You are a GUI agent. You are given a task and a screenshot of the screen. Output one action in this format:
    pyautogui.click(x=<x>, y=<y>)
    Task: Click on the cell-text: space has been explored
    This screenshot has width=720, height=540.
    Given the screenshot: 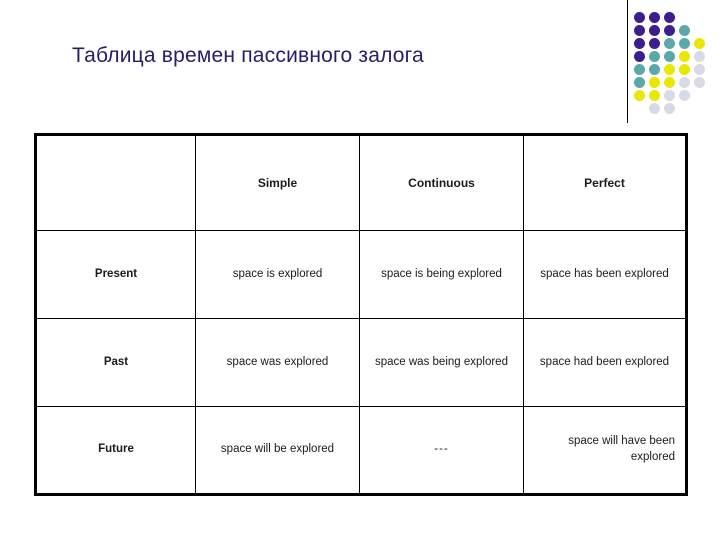 What is the action you would take?
    pyautogui.click(x=604, y=273)
    